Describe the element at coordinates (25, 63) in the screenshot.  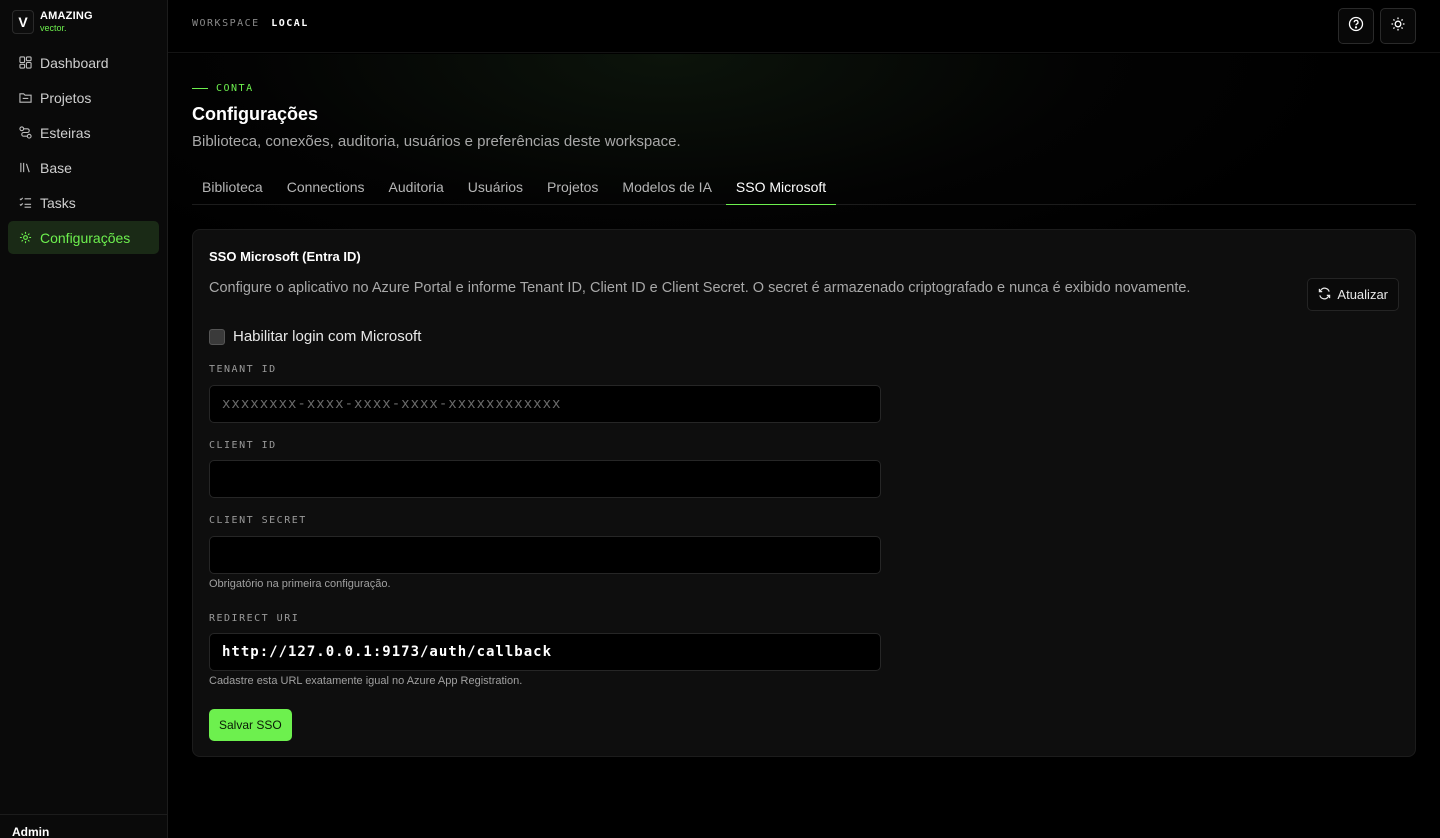
I see `grid-icon` at that location.